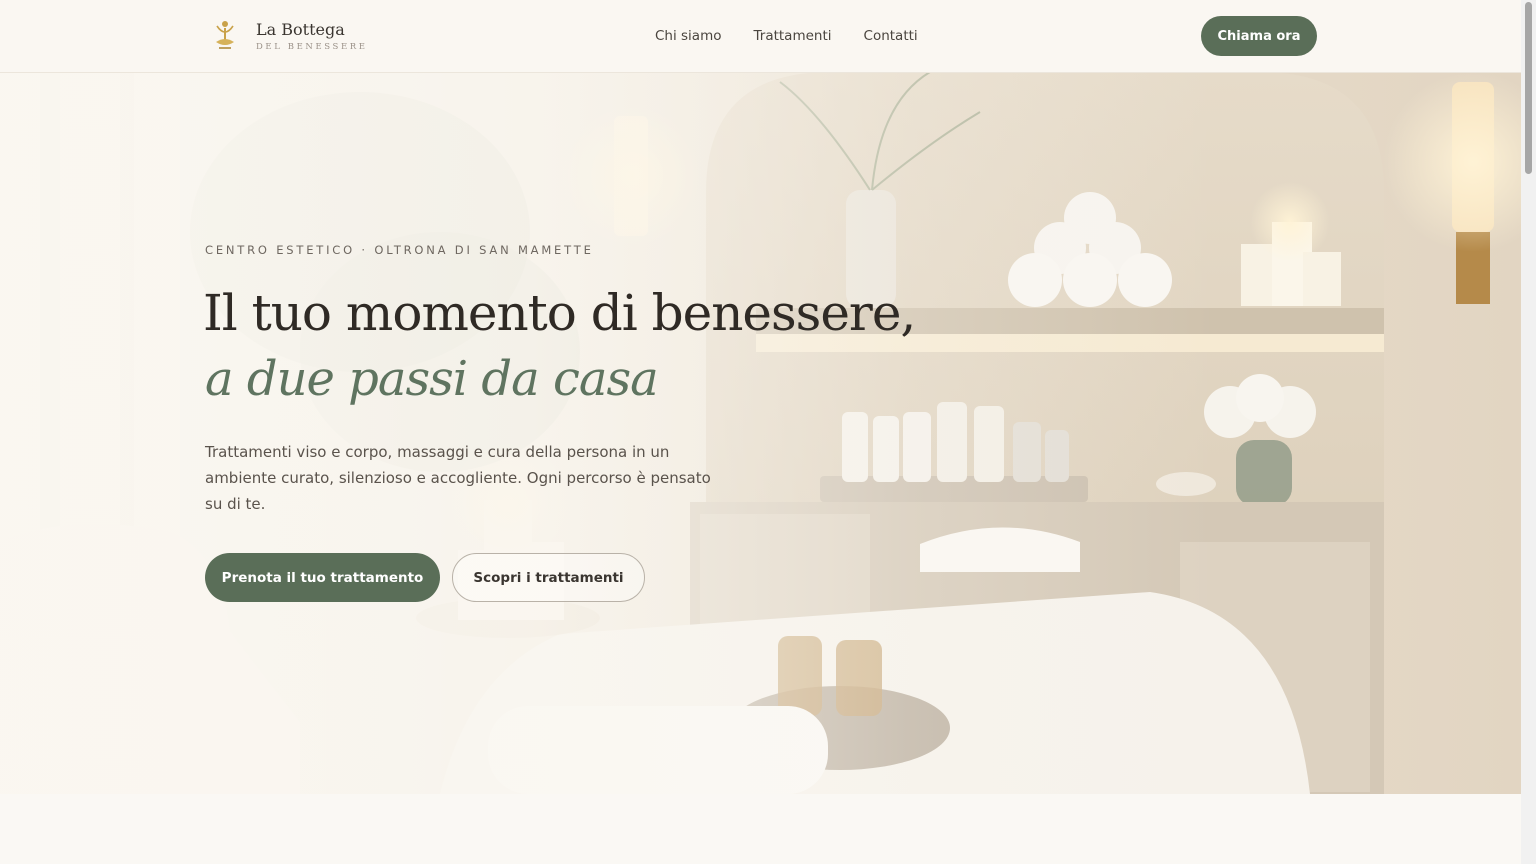  I want to click on brand-subtitle: DEL BENESSERE, so click(312, 46).